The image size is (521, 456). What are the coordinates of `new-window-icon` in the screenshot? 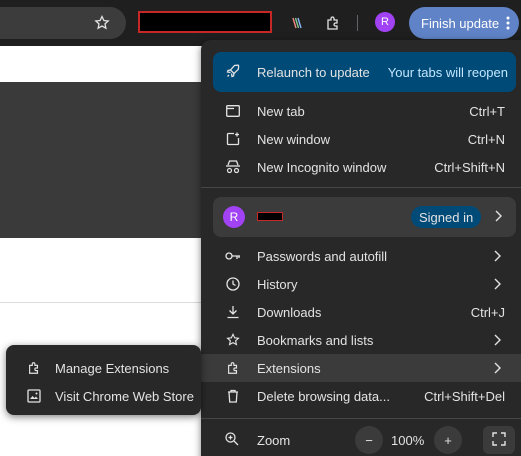 It's located at (233, 139).